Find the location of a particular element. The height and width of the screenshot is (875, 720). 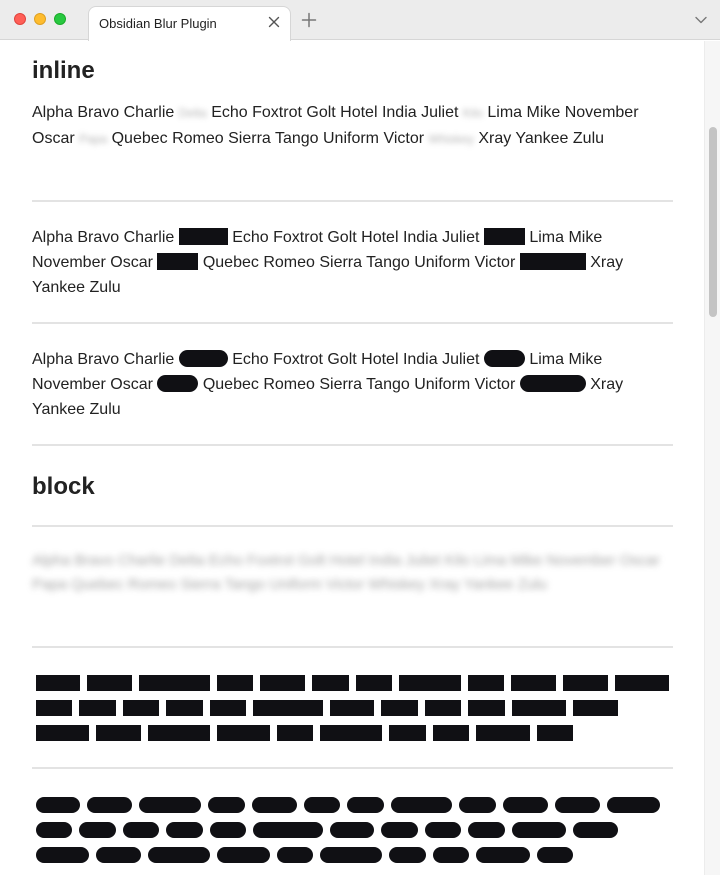

vertical-scrollbar is located at coordinates (712, 458).